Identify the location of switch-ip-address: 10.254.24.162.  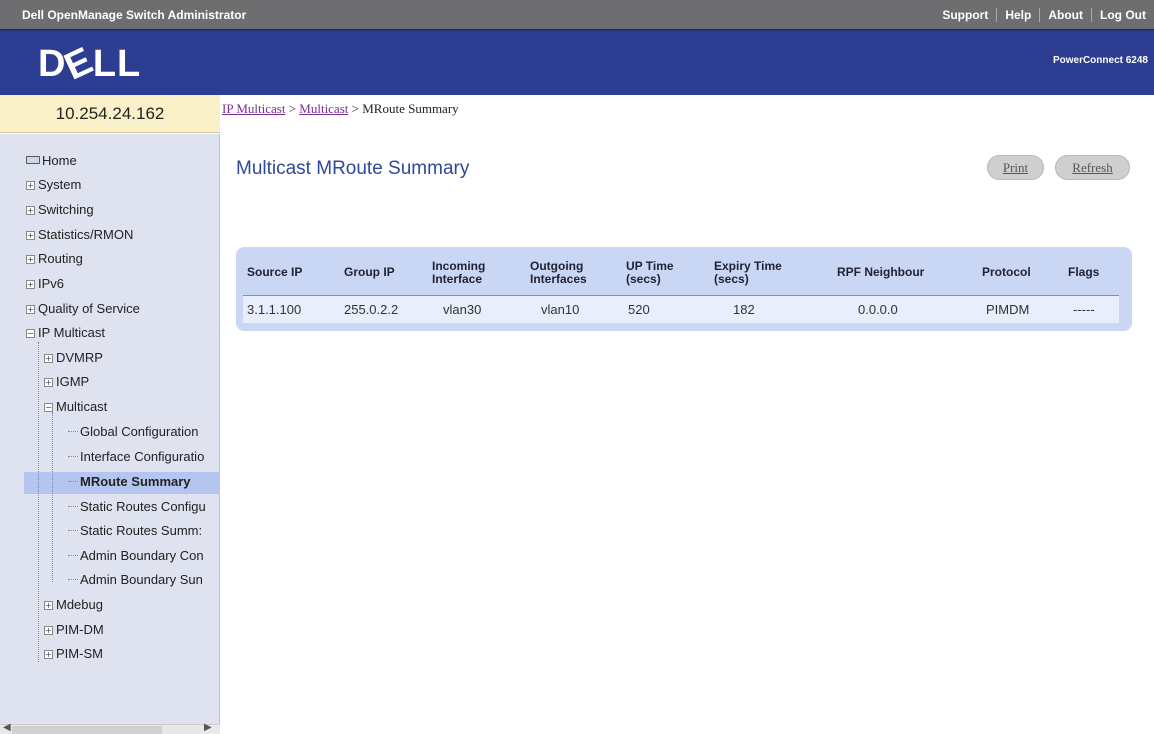
(110, 114).